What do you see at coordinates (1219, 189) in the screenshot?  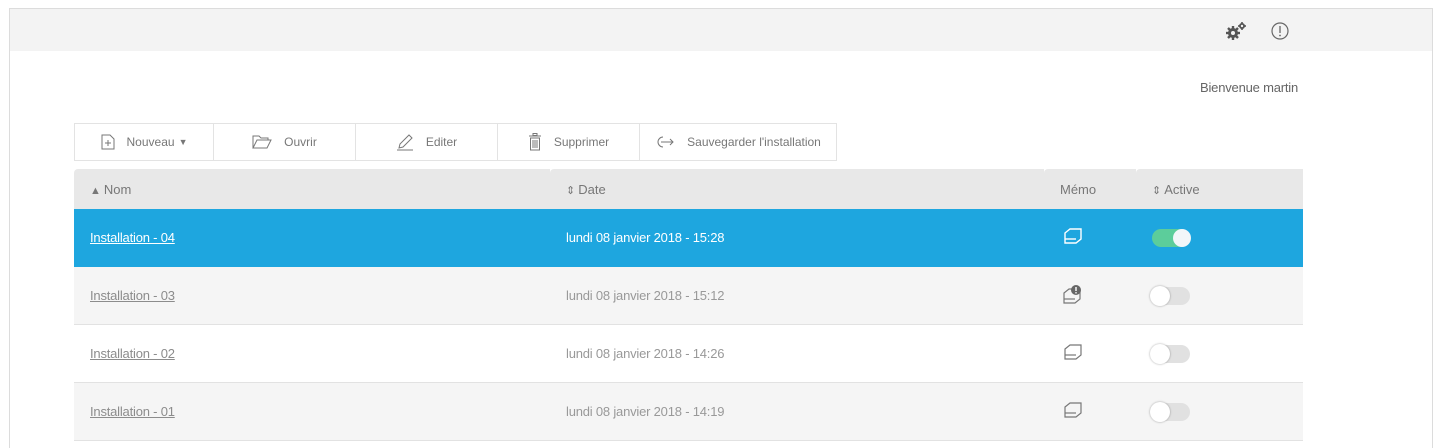 I see `column-header-active: ⇕ Active` at bounding box center [1219, 189].